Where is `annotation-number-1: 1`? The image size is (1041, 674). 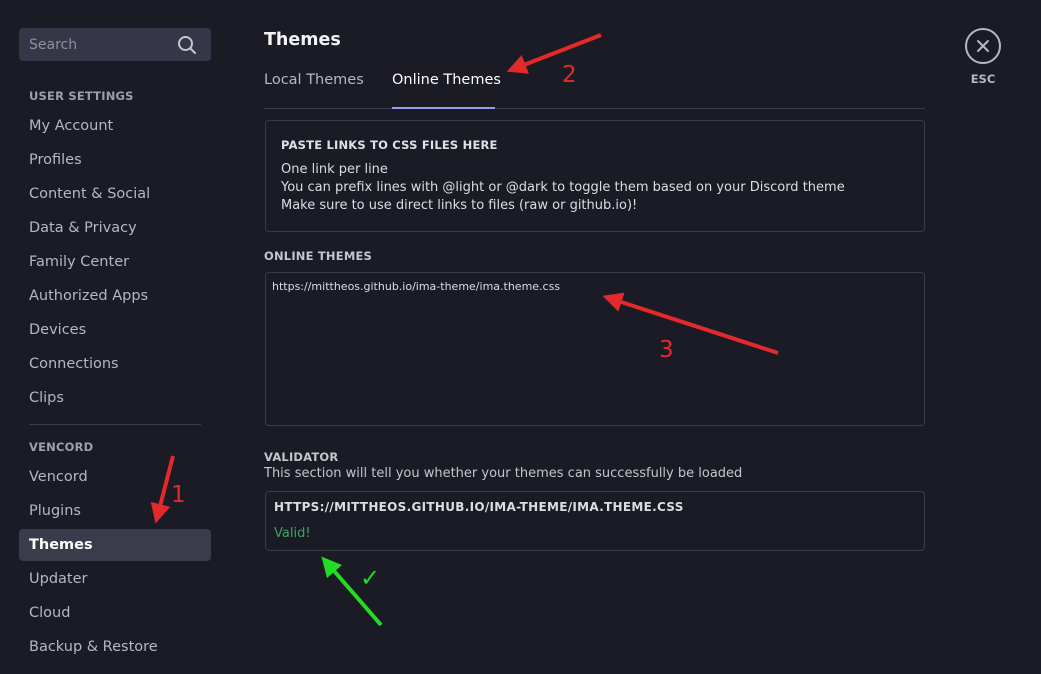 annotation-number-1: 1 is located at coordinates (178, 495).